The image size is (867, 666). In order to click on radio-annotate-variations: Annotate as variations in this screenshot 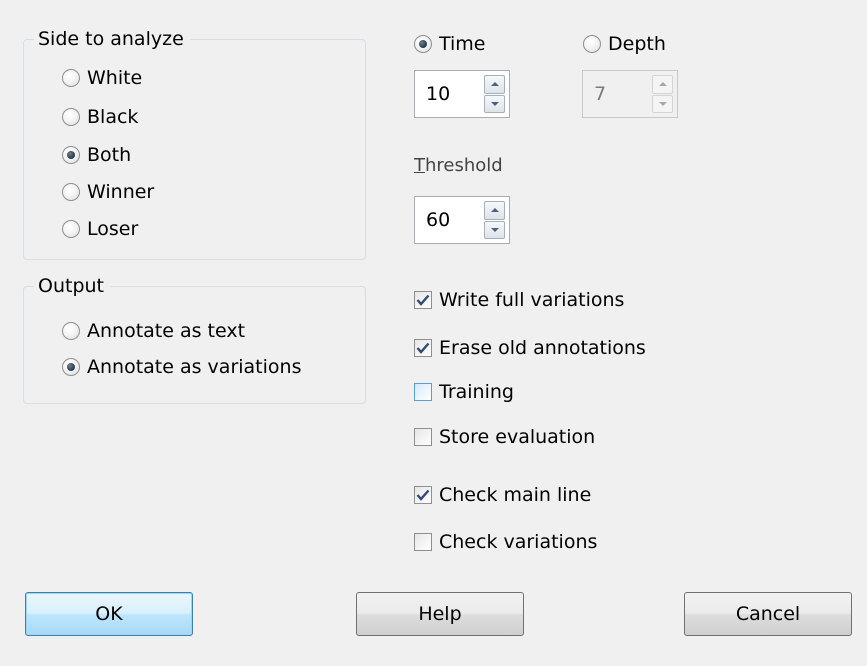, I will do `click(181, 367)`.